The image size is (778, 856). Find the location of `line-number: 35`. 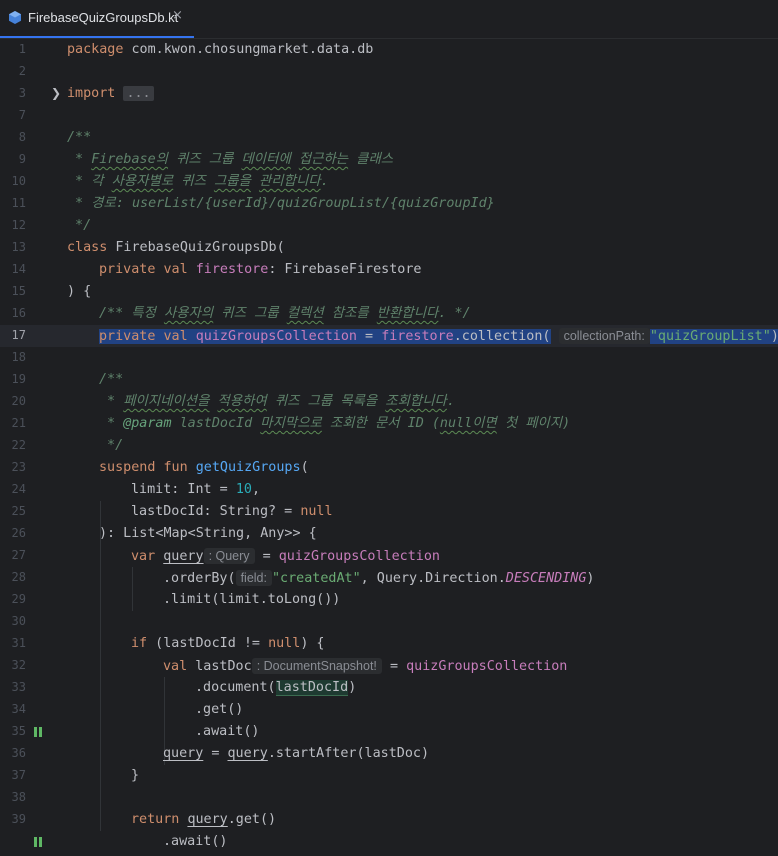

line-number: 35 is located at coordinates (18, 731).